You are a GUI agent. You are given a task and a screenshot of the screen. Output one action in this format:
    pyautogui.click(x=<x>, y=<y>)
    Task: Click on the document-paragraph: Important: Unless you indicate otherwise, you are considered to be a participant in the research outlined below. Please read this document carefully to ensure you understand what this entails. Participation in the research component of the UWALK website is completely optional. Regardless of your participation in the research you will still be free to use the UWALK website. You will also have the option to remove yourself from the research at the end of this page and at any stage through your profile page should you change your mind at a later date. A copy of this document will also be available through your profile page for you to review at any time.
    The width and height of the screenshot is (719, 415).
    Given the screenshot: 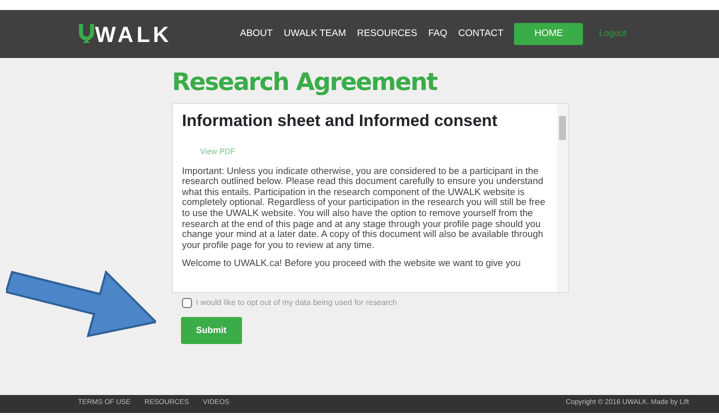 What is the action you would take?
    pyautogui.click(x=364, y=208)
    